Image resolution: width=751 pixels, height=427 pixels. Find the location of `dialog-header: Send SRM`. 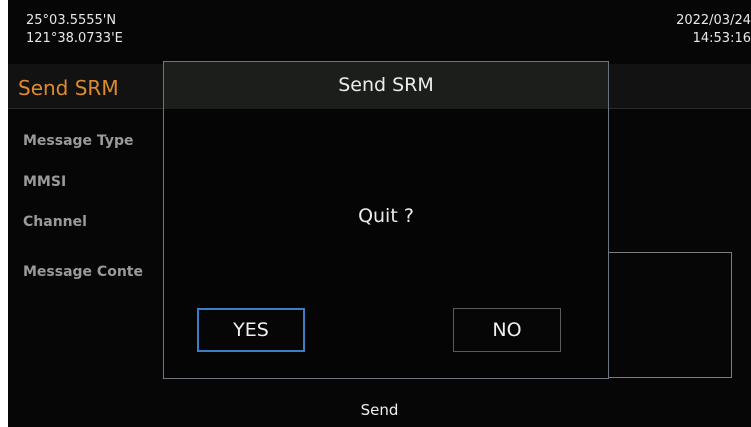

dialog-header: Send SRM is located at coordinates (386, 85).